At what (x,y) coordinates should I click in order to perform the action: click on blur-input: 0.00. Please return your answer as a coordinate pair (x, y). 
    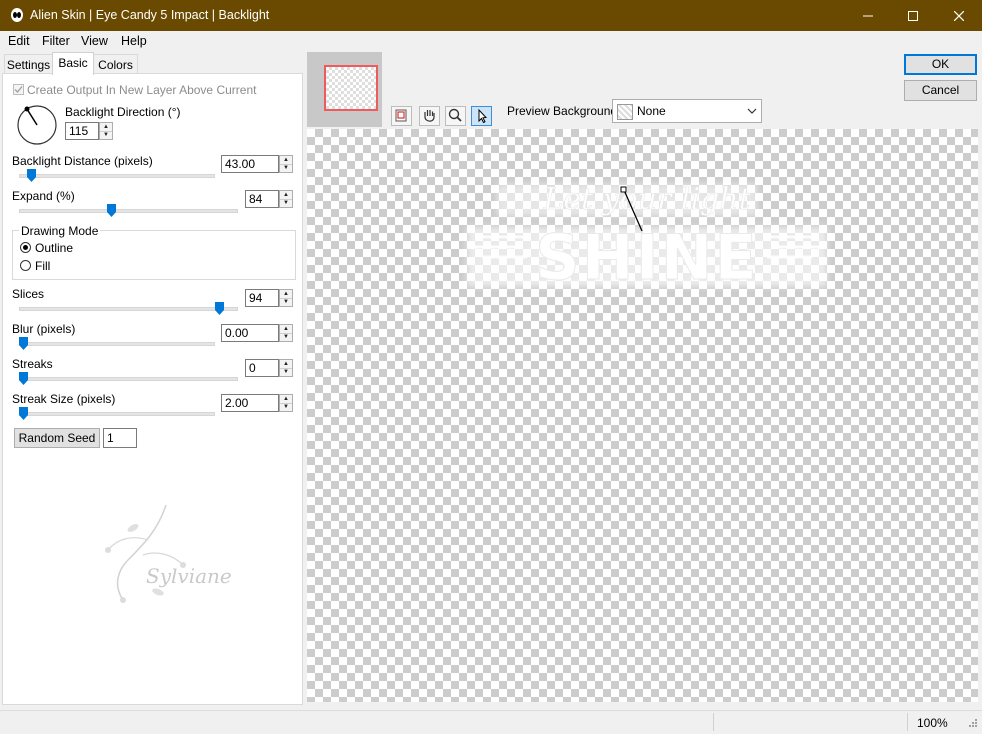
    Looking at the image, I should click on (250, 333).